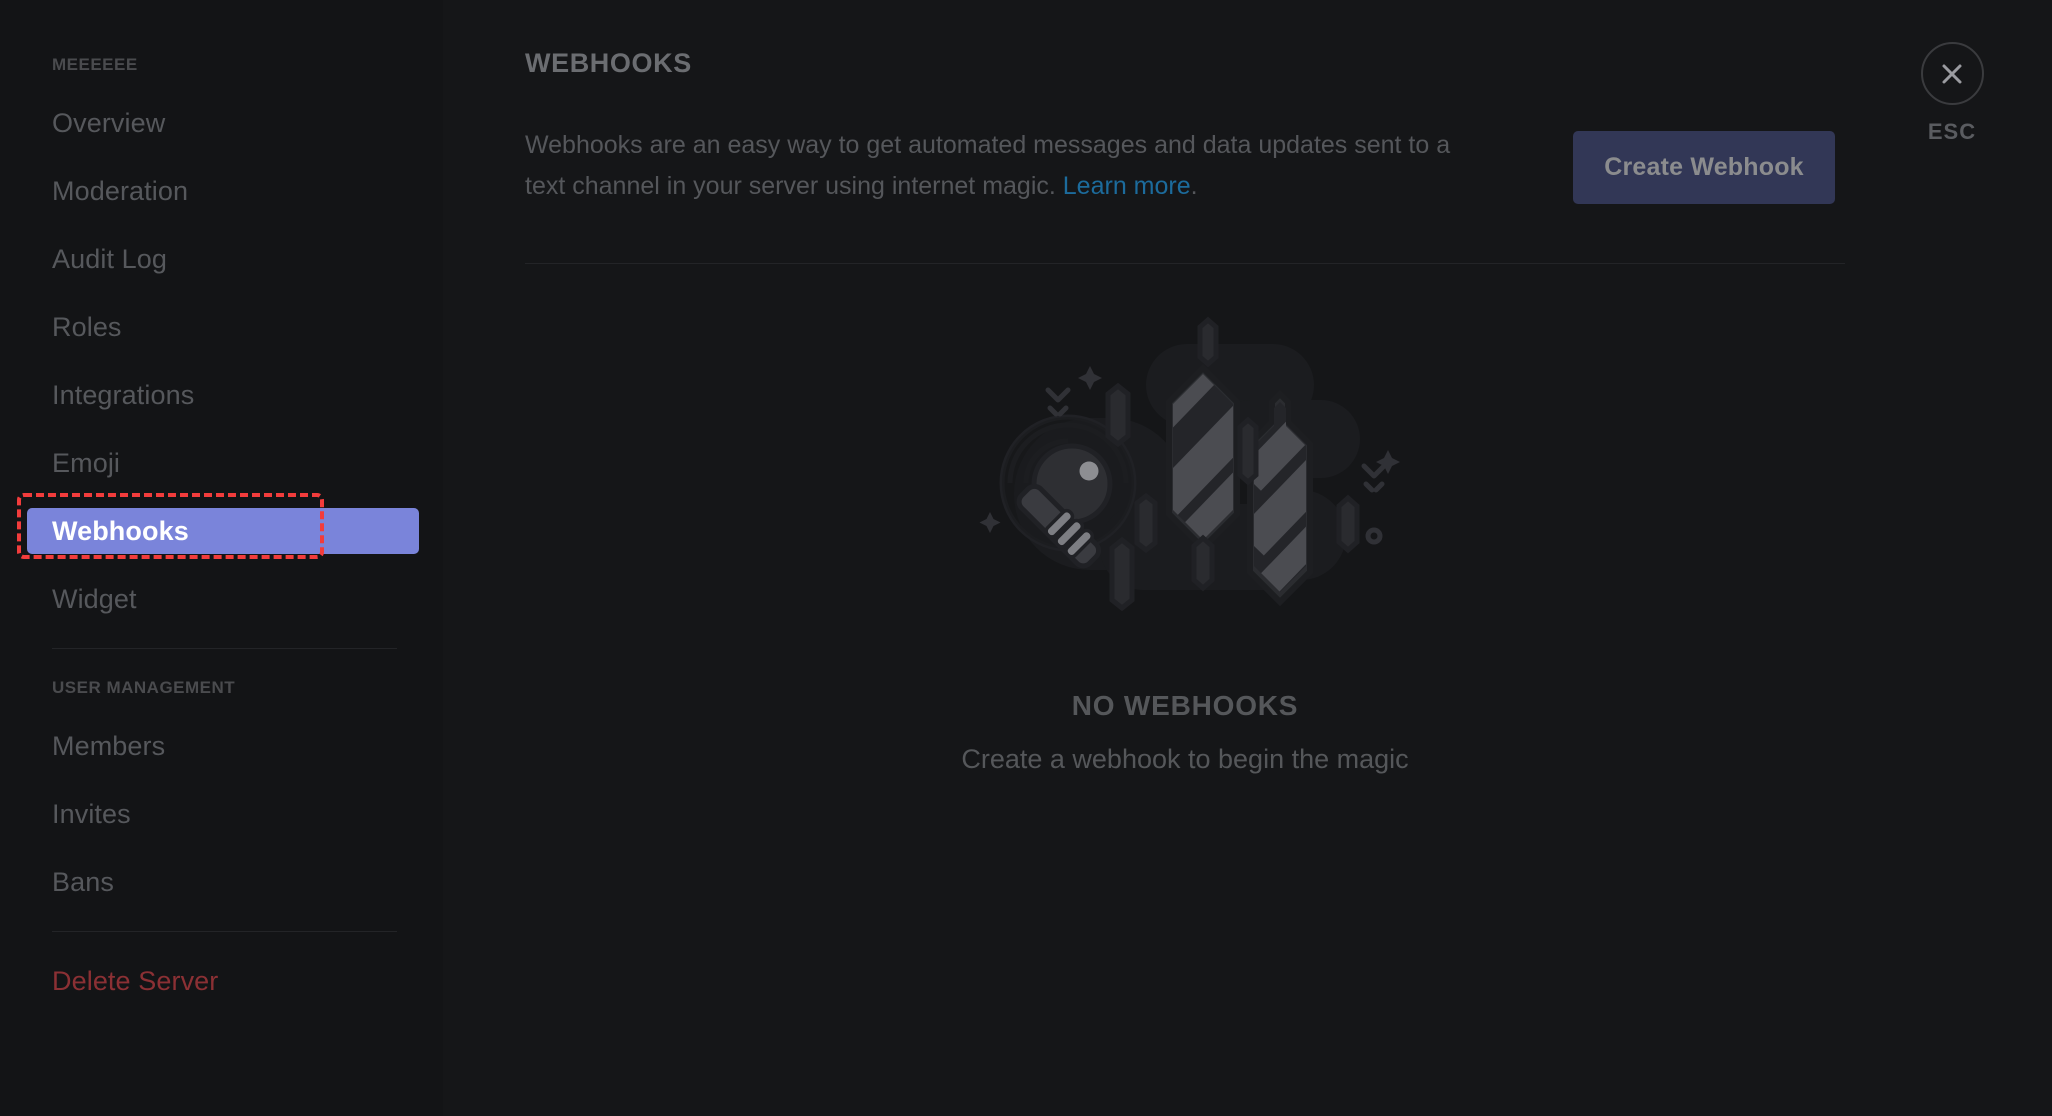 The image size is (2052, 1116). Describe the element at coordinates (1952, 131) in the screenshot. I see `esc-label: ESC` at that location.